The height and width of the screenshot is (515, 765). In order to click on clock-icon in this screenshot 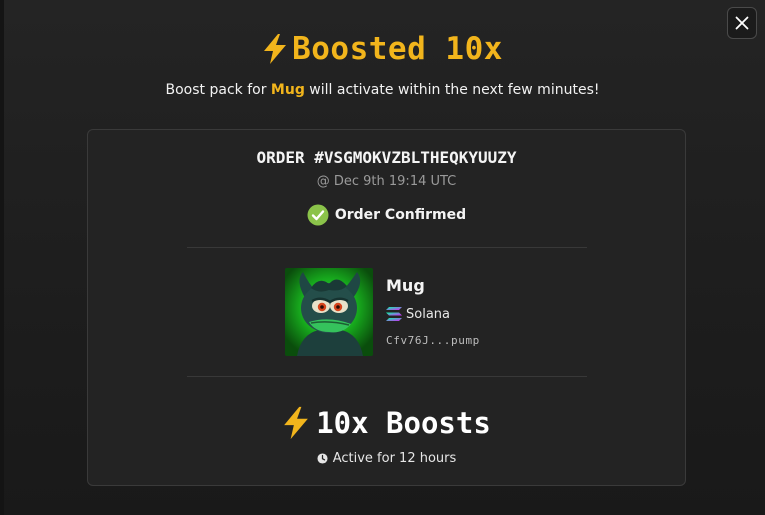, I will do `click(322, 458)`.